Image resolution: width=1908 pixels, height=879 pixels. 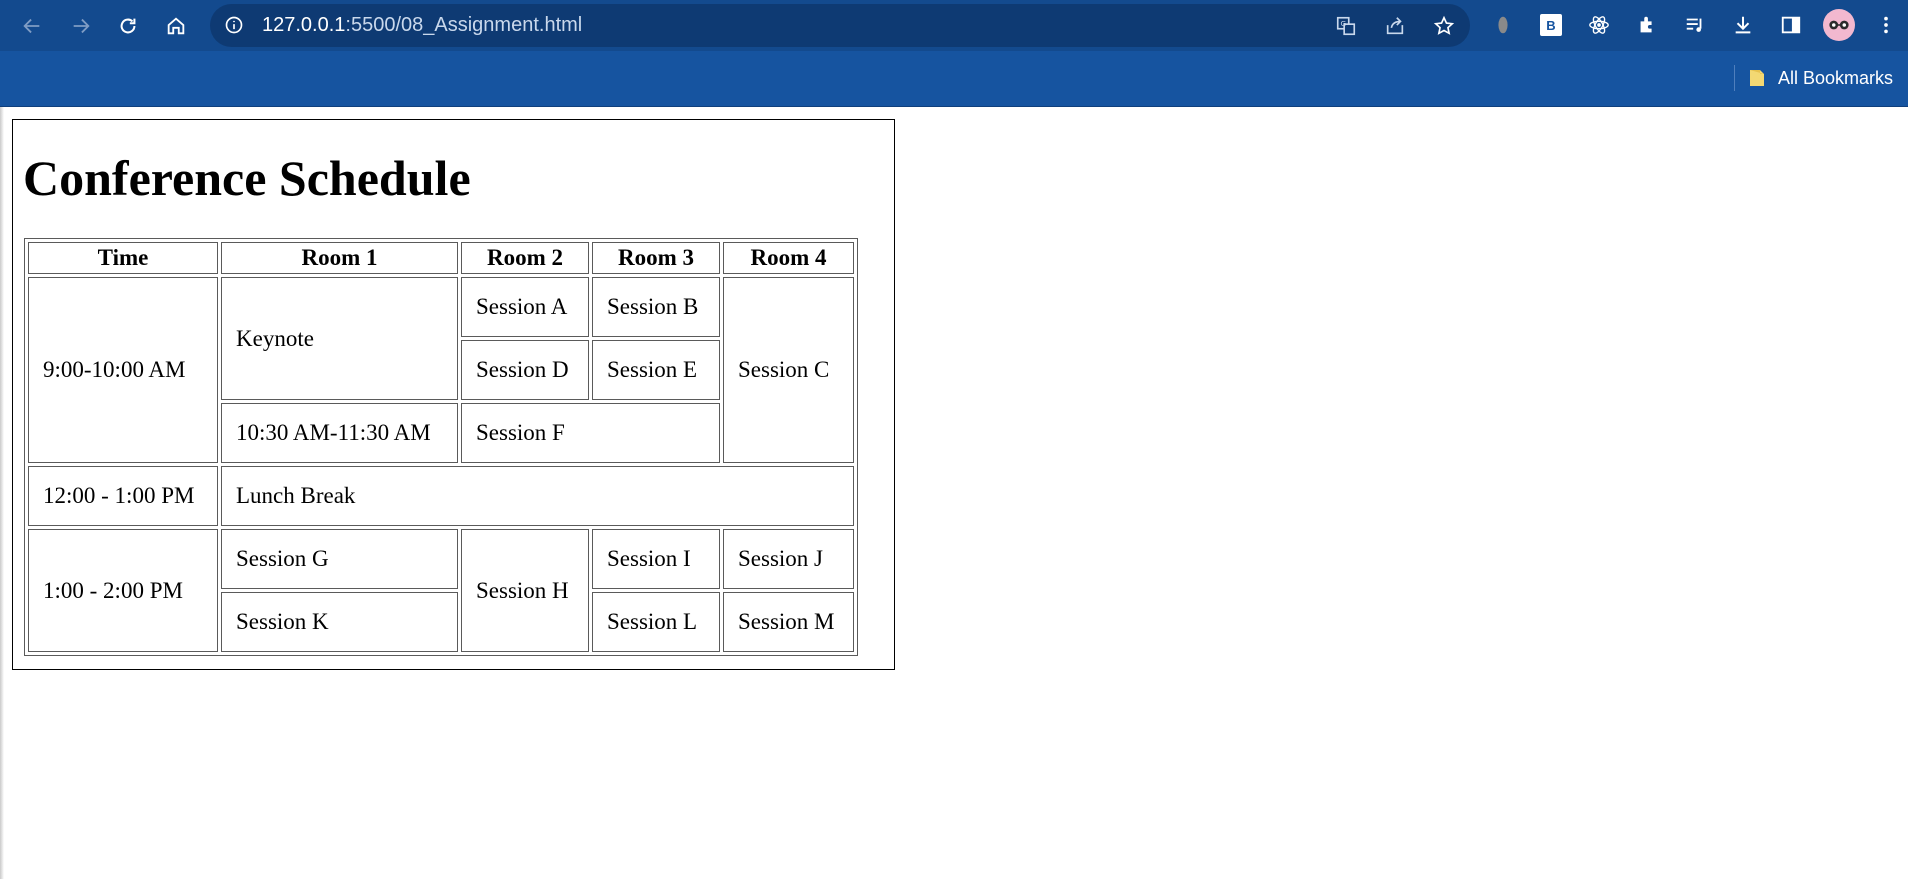 I want to click on time-cell: 1:00 - 2:00 PM, so click(x=123, y=590).